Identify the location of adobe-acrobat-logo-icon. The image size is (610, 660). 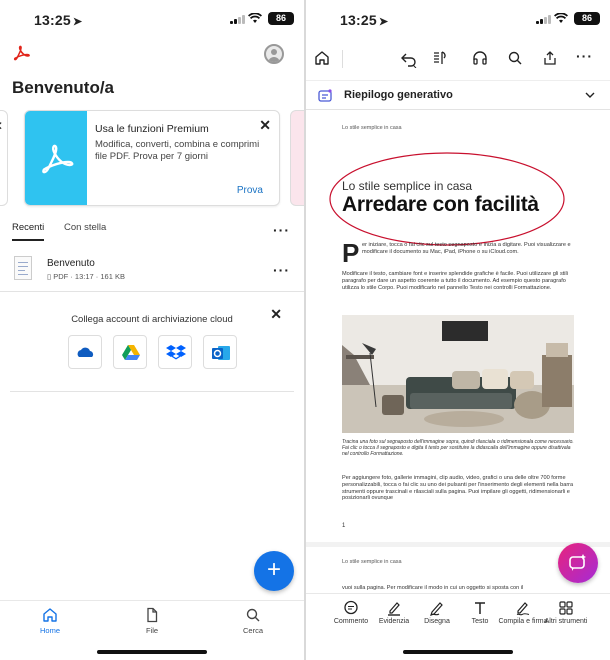
(21, 53).